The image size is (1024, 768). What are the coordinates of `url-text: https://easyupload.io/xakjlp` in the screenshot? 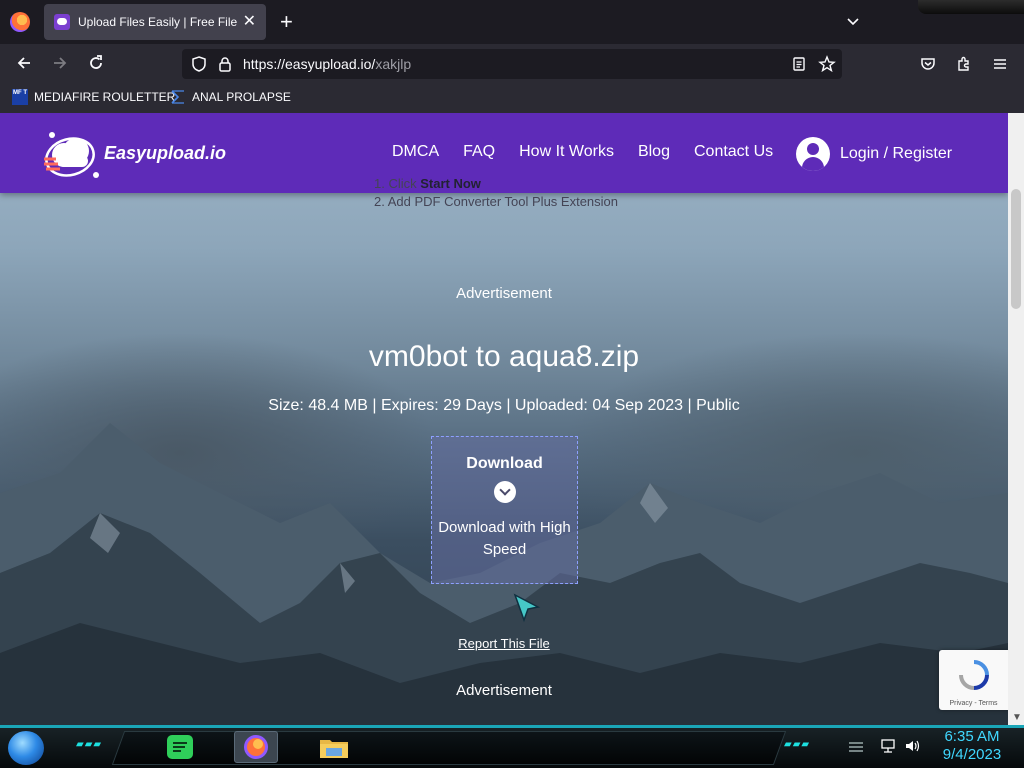 It's located at (327, 64).